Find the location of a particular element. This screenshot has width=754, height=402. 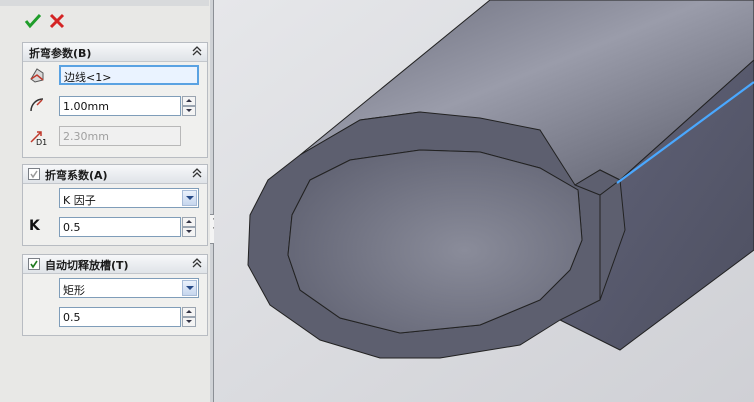

bend-allowance-type-select: K 因子 is located at coordinates (129, 198).